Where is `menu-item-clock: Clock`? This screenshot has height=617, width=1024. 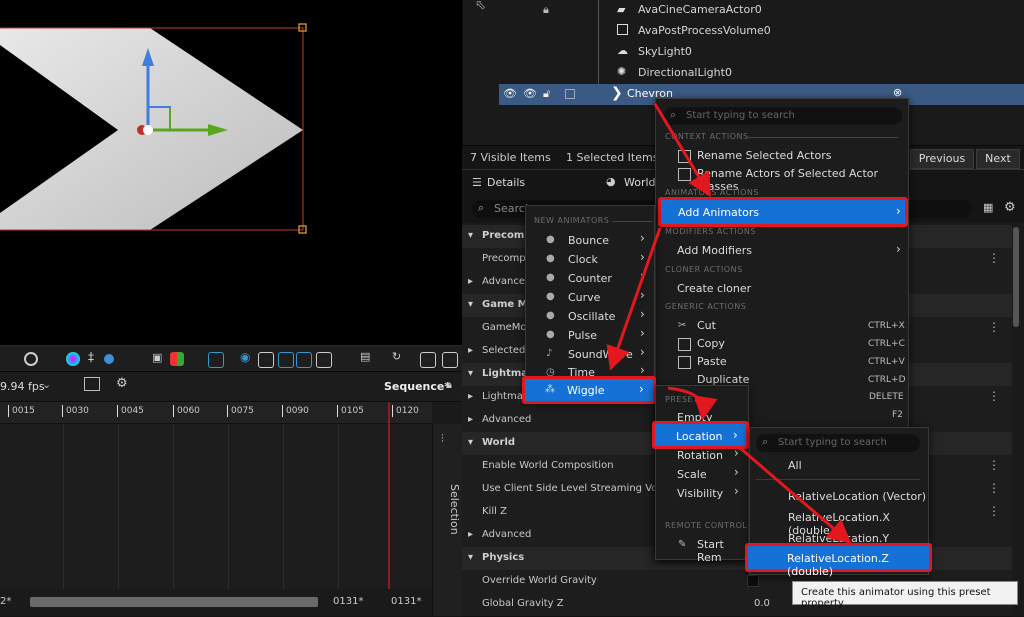 menu-item-clock: Clock is located at coordinates (583, 259).